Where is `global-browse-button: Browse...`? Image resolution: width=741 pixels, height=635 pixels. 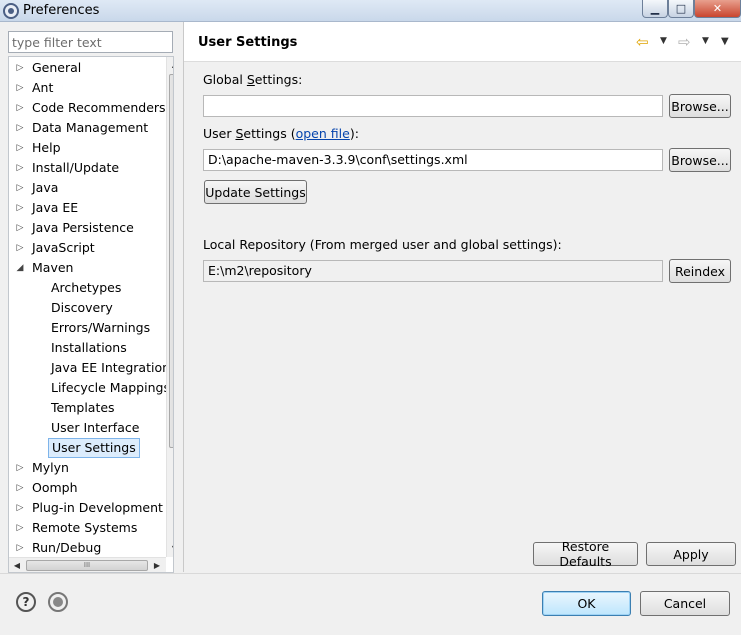 global-browse-button: Browse... is located at coordinates (700, 106).